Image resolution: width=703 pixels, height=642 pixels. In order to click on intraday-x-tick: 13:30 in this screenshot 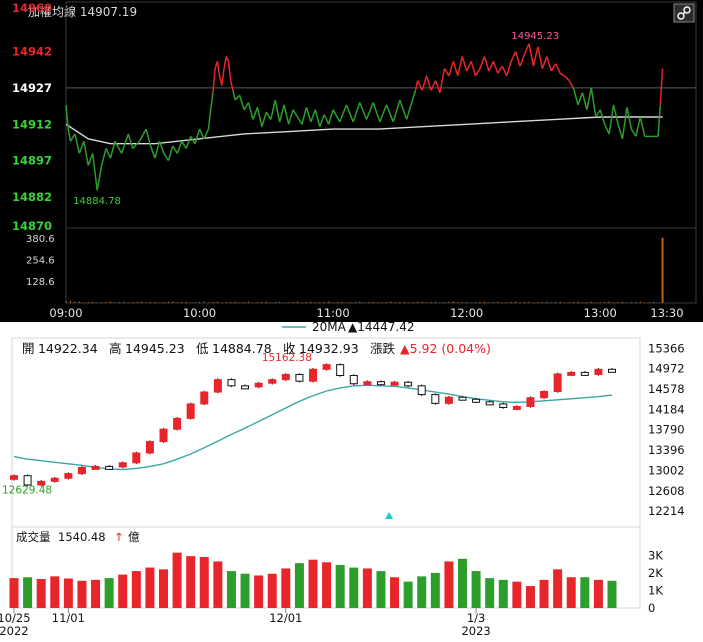, I will do `click(666, 313)`.